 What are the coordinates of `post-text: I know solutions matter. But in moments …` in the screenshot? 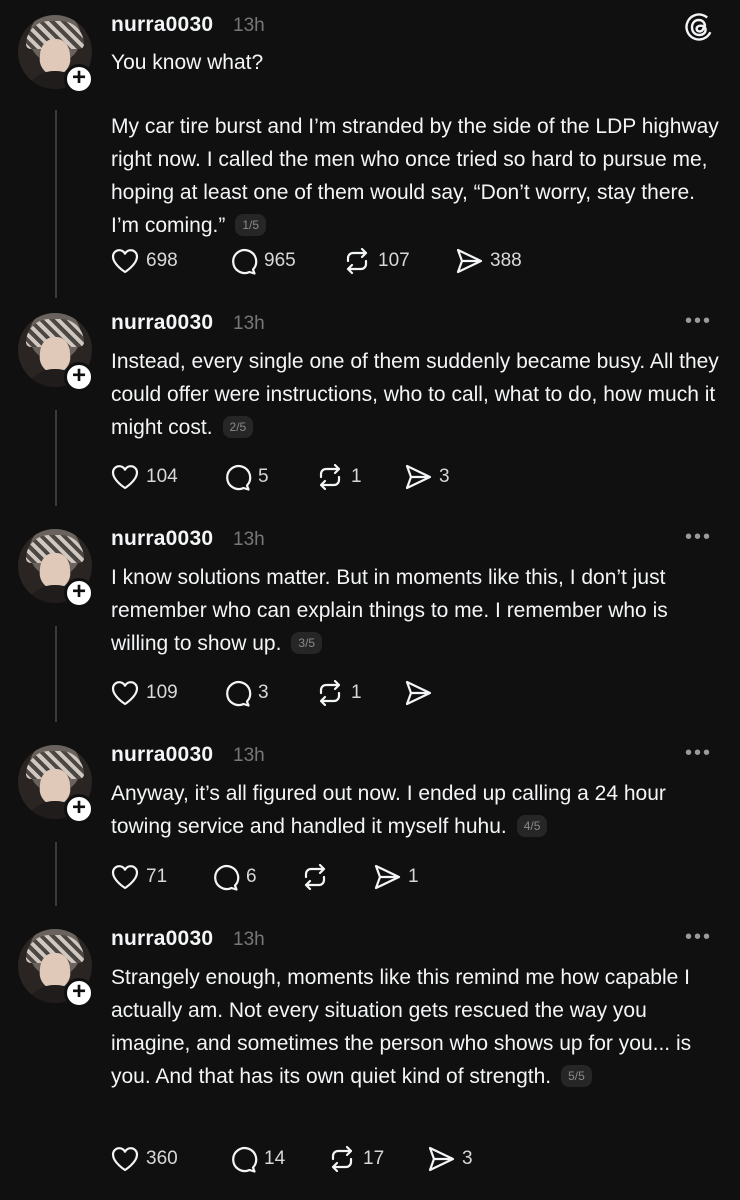 It's located at (417, 610).